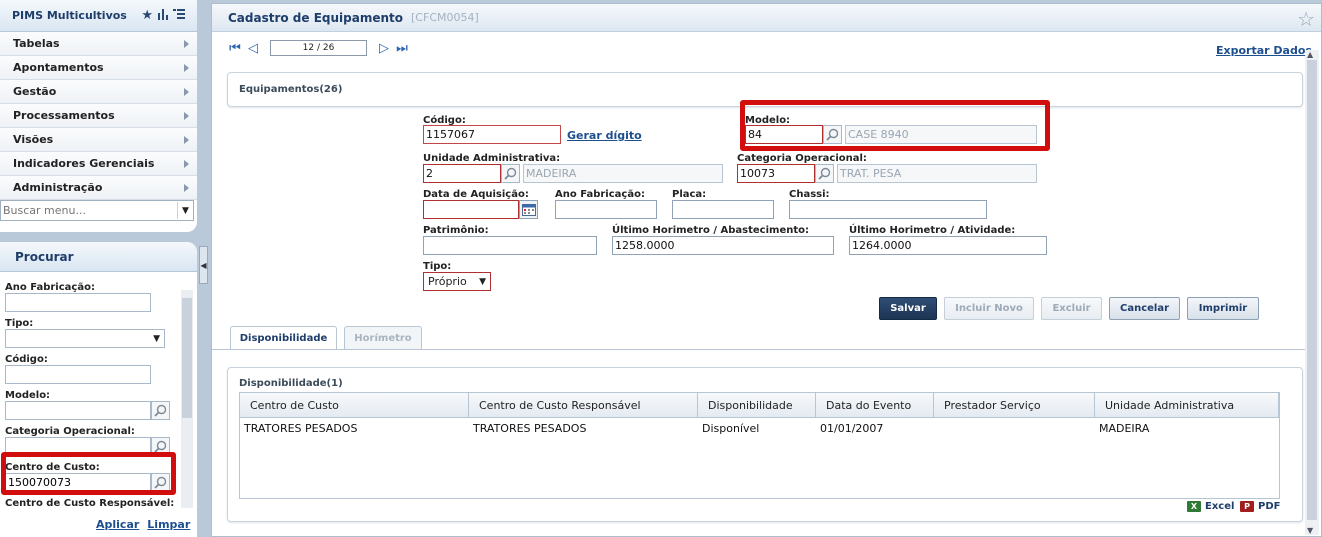 The width and height of the screenshot is (1322, 537). What do you see at coordinates (492, 134) in the screenshot?
I see `codigo-input` at bounding box center [492, 134].